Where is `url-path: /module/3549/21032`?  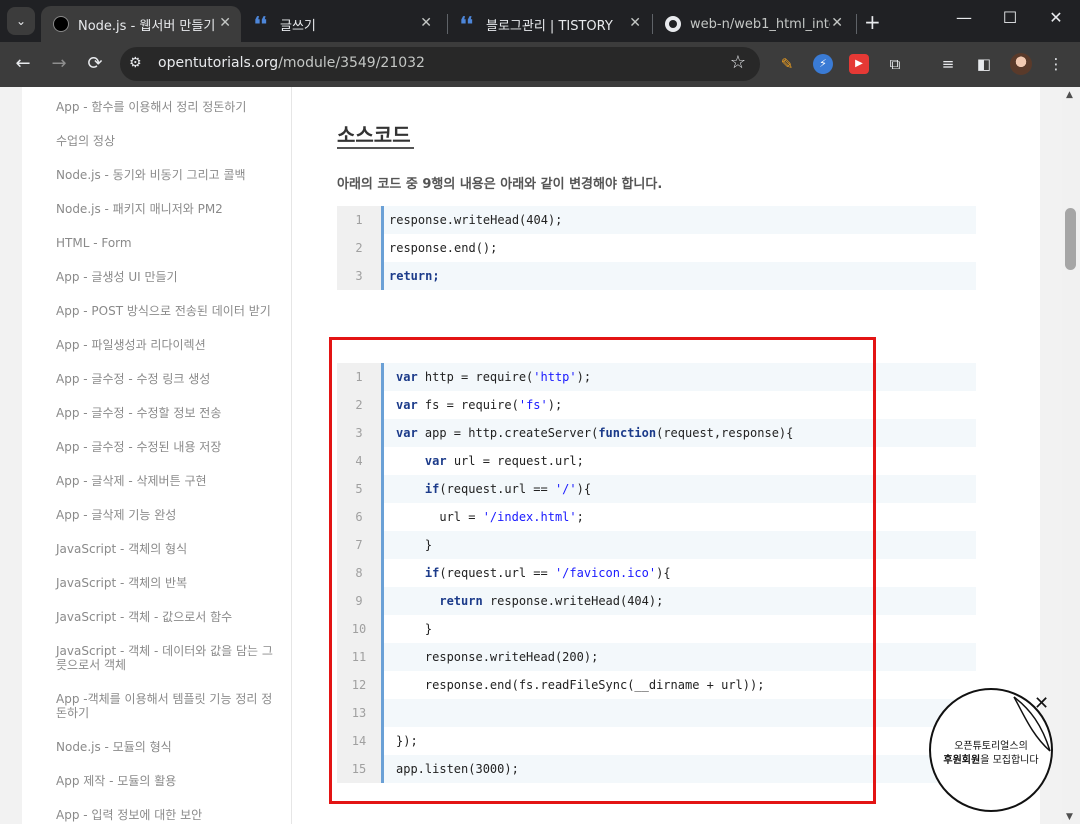
url-path: /module/3549/21032 is located at coordinates (351, 63).